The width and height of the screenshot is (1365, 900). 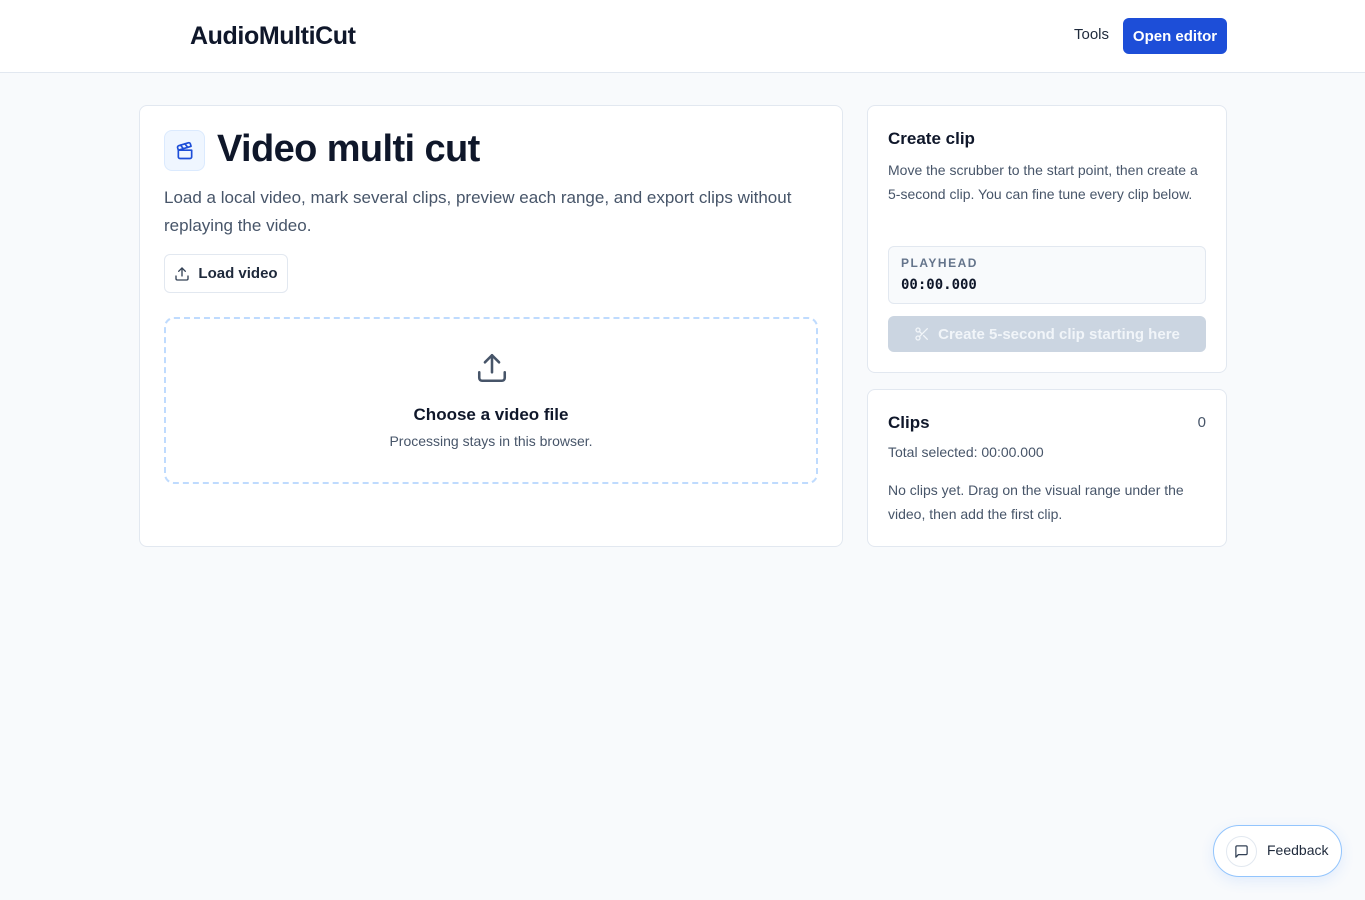 I want to click on load-video-button: Load video, so click(x=226, y=273).